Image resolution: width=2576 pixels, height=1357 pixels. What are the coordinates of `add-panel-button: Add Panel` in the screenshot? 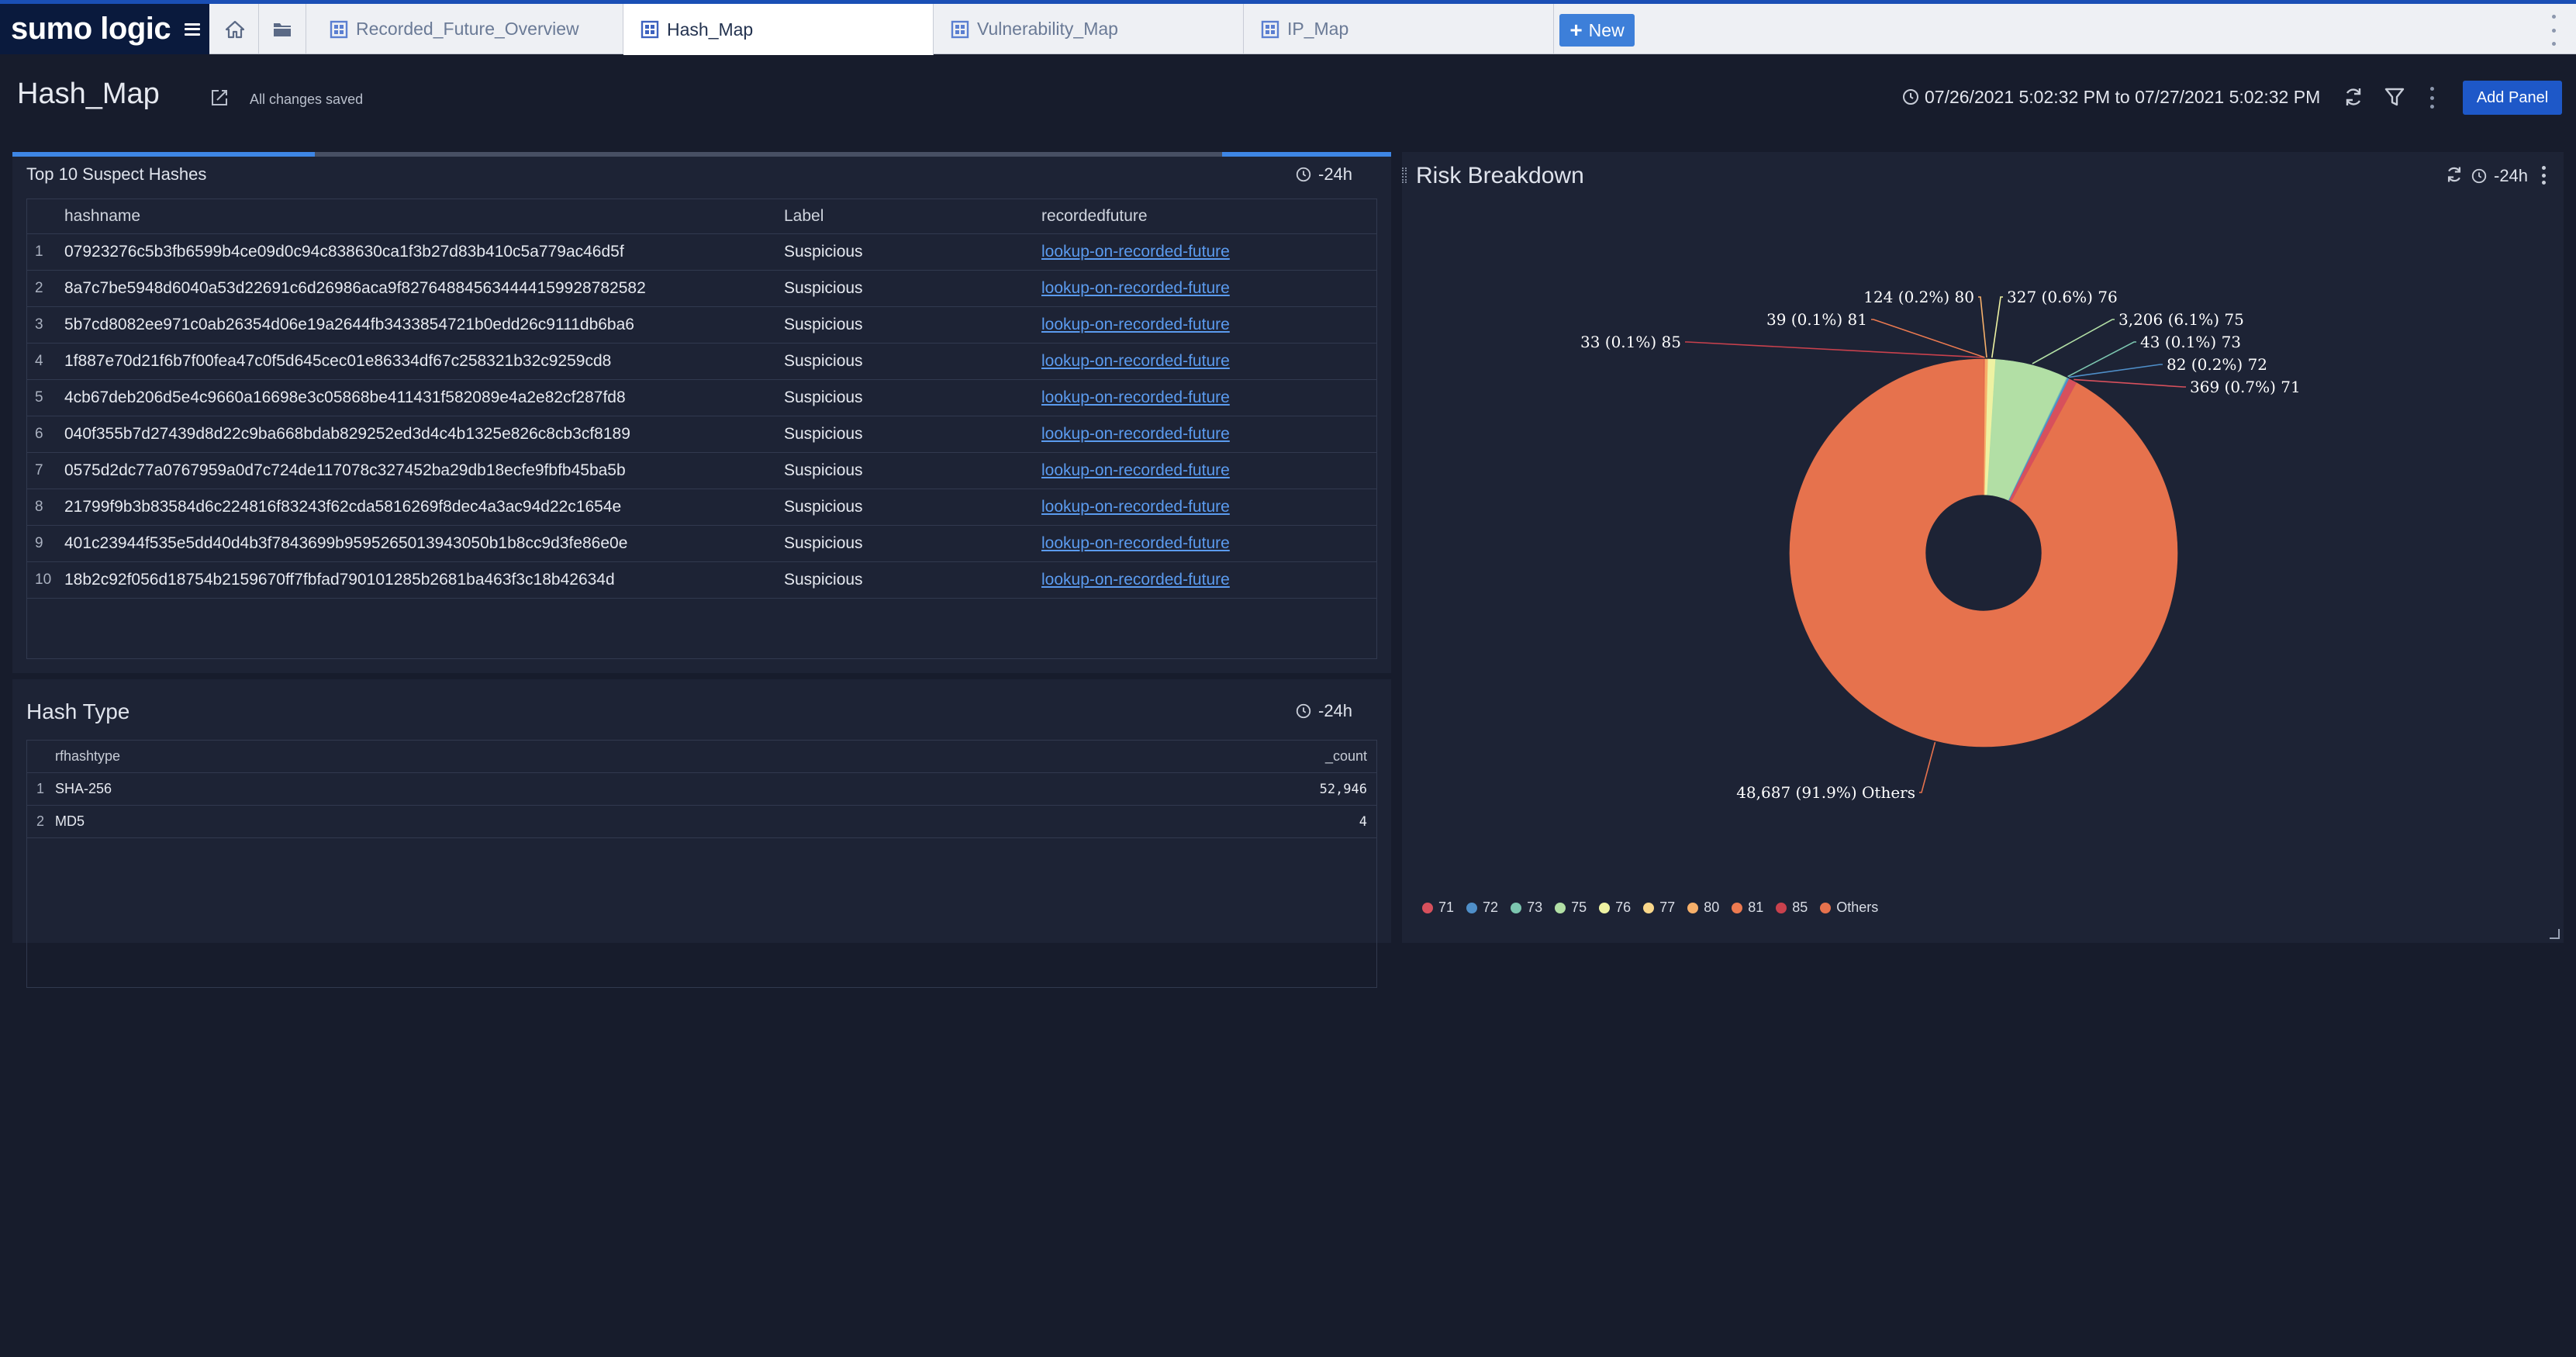 It's located at (2513, 98).